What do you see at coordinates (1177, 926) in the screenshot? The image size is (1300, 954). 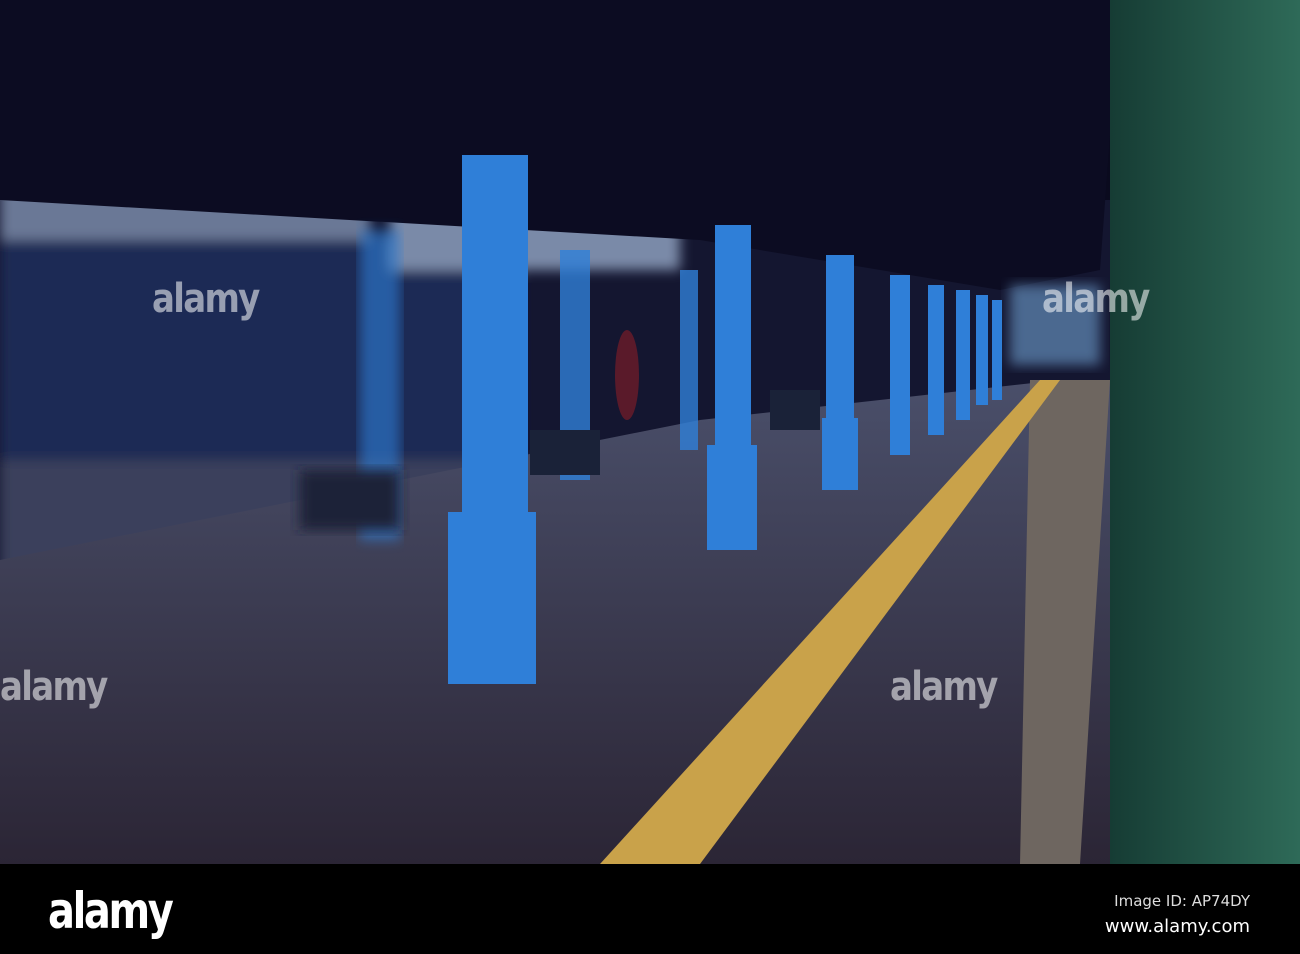 I see `website-link: www.alamy.com` at bounding box center [1177, 926].